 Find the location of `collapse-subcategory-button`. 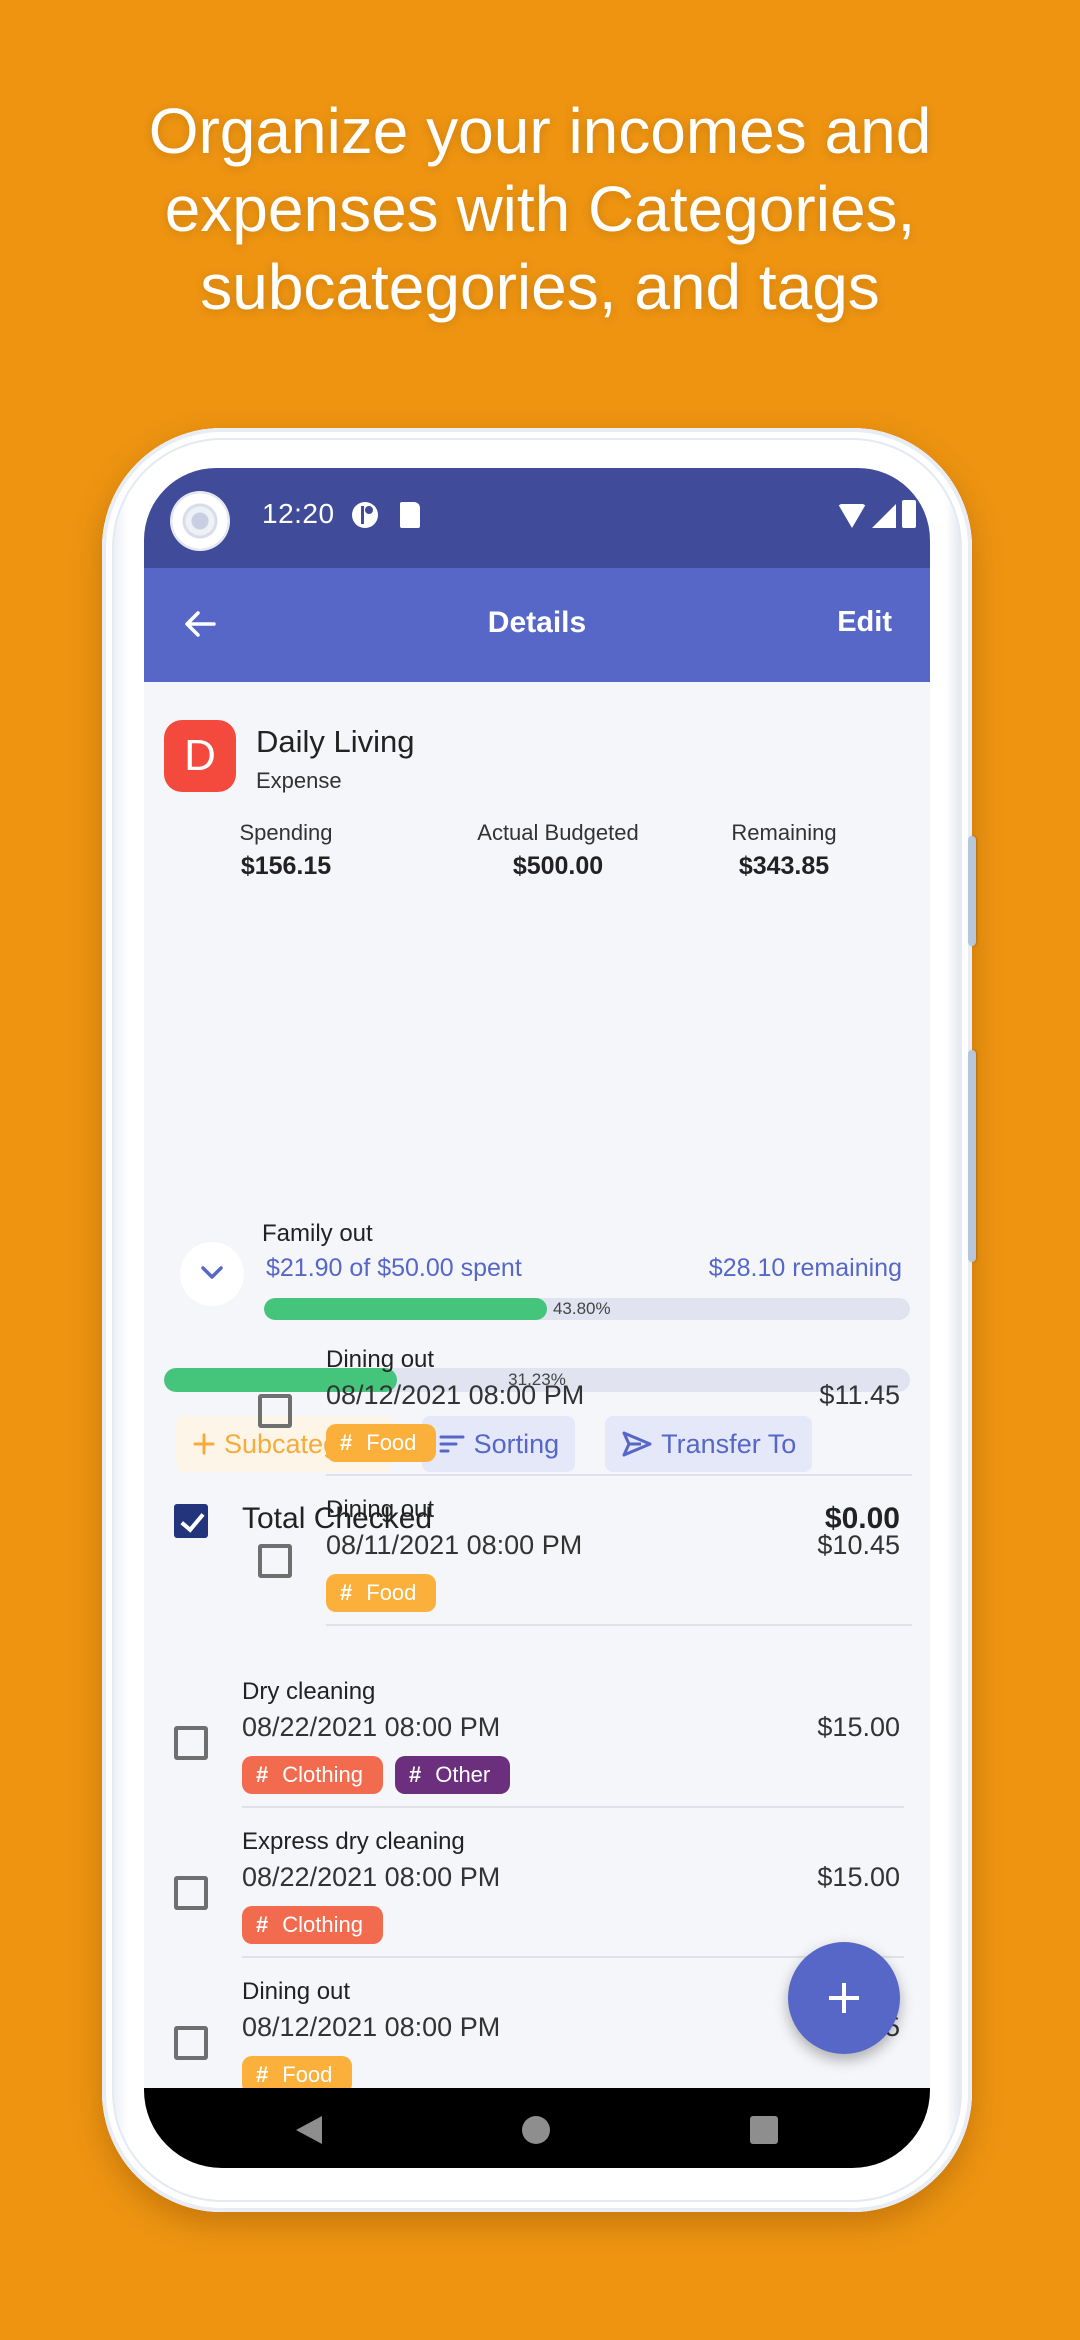

collapse-subcategory-button is located at coordinates (212, 1274).